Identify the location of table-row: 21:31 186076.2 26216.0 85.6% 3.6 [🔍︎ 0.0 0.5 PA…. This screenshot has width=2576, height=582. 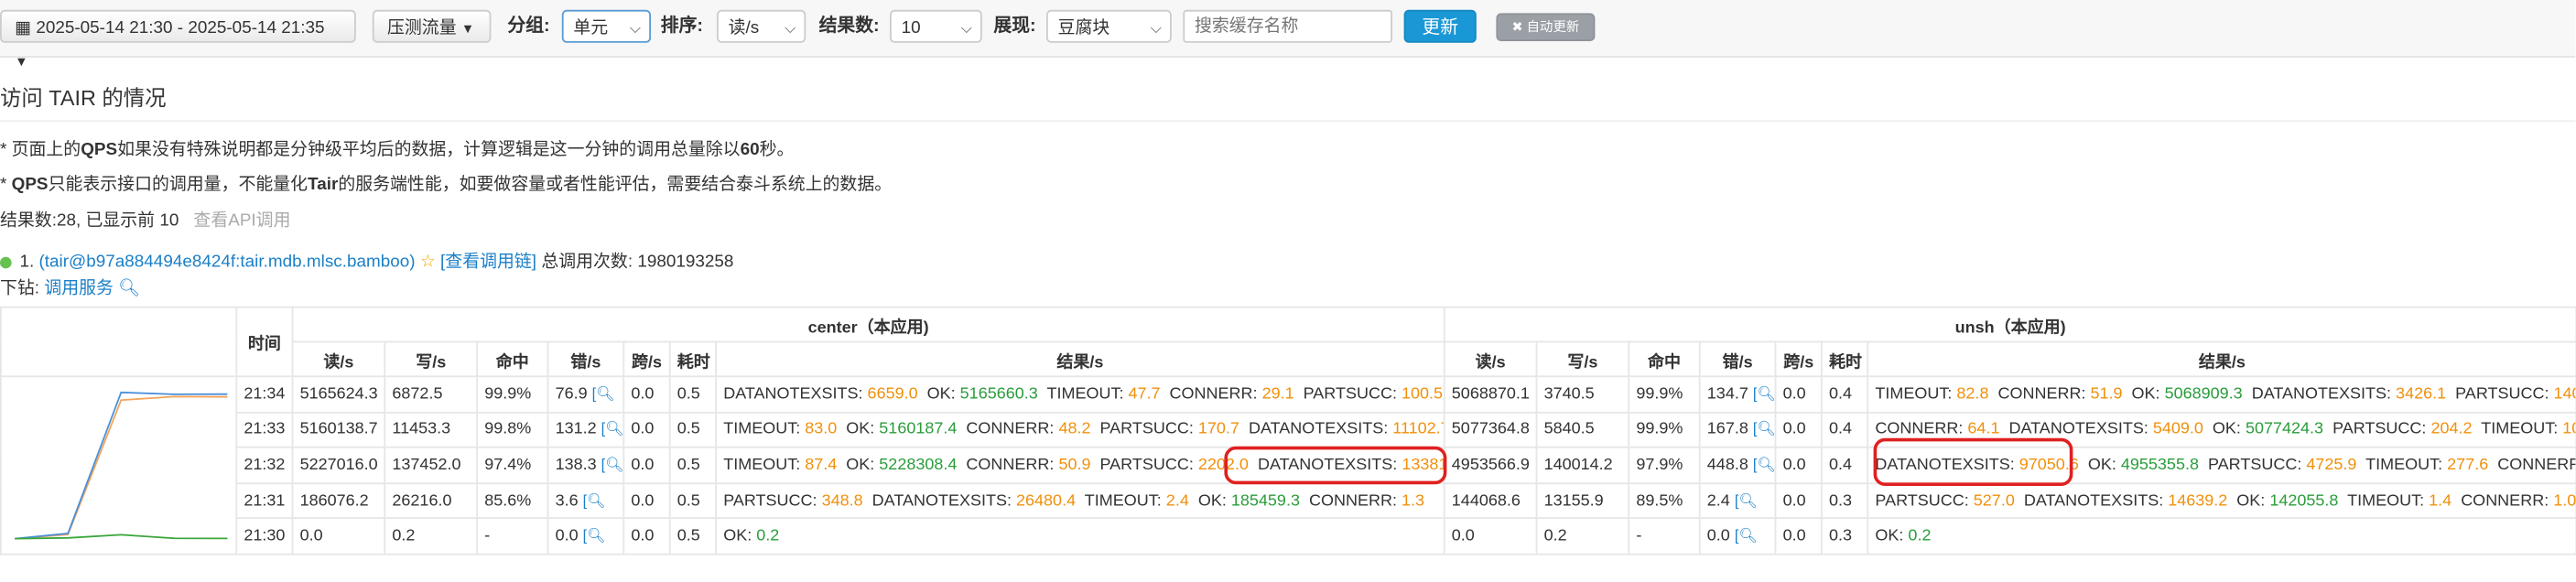
(1289, 501).